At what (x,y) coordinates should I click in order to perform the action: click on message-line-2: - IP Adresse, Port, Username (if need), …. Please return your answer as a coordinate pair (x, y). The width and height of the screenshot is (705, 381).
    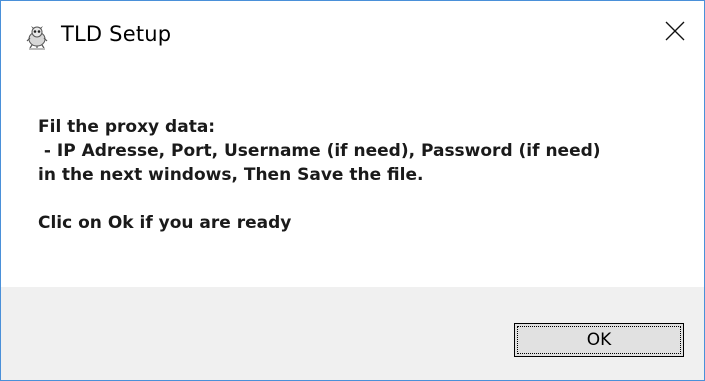
    Looking at the image, I should click on (319, 151).